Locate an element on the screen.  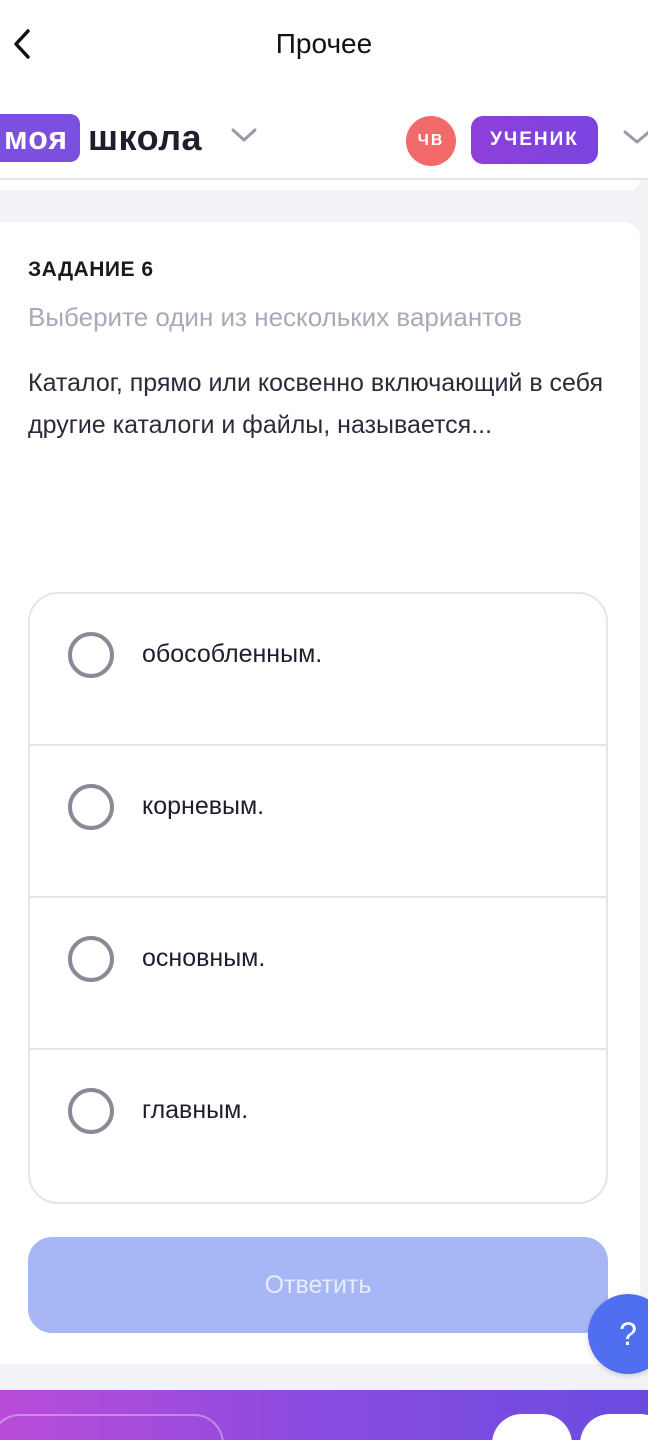
bottom-banner is located at coordinates (324, 1415).